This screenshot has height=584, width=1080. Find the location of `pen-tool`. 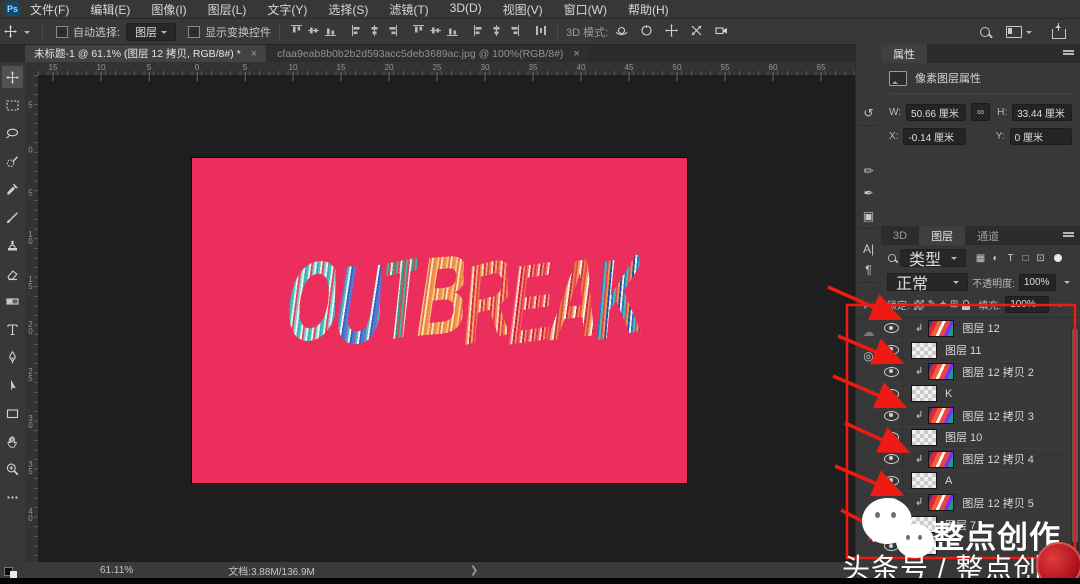

pen-tool is located at coordinates (12, 357).